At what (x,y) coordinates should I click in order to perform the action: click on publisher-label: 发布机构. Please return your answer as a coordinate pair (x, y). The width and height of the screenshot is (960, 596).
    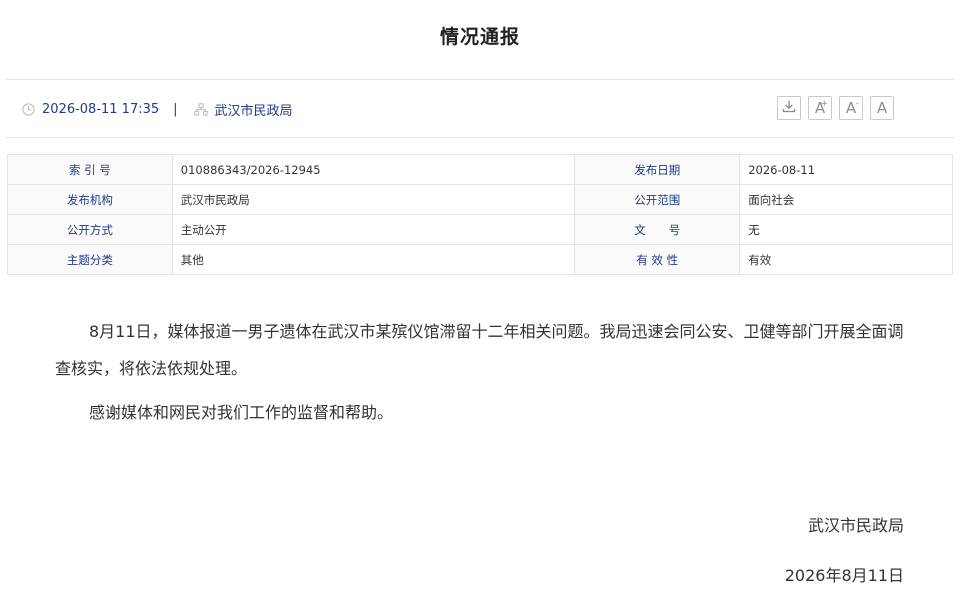
    Looking at the image, I should click on (90, 199).